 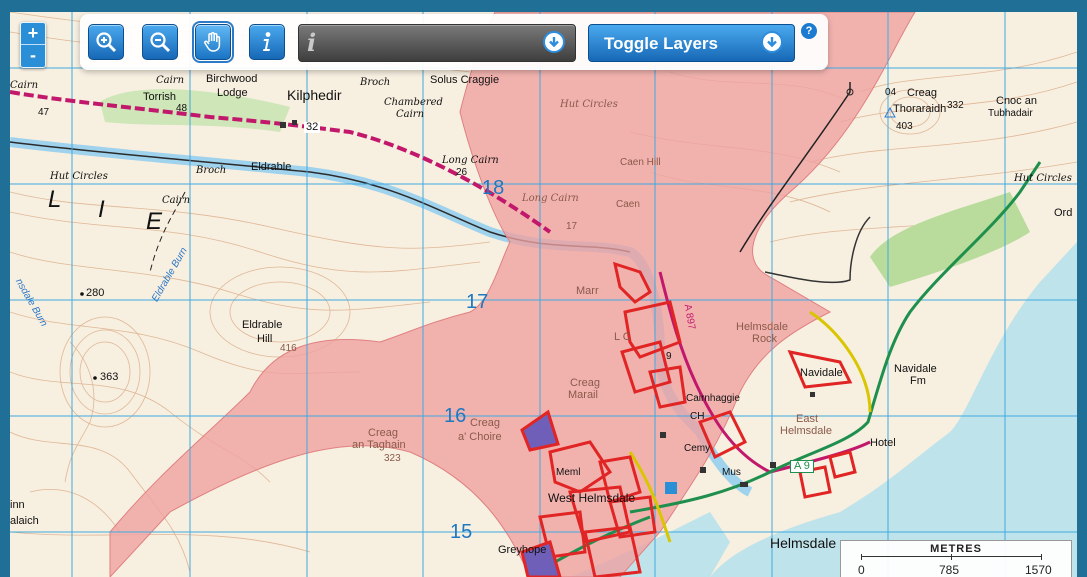 I want to click on label-creag-marail-2: Marail, so click(x=583, y=395).